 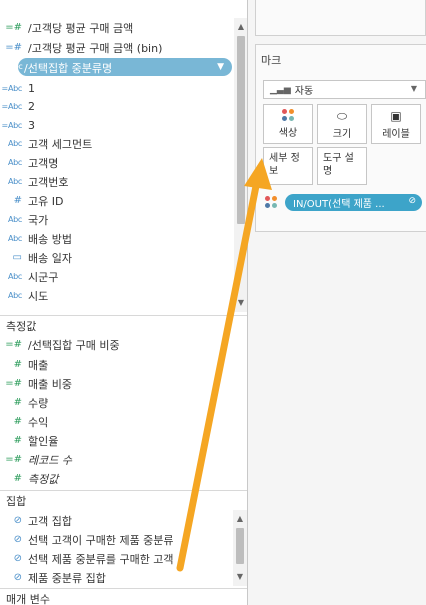 What do you see at coordinates (68, 68) in the screenshot?
I see `field-label: /선택집합 중분류명` at bounding box center [68, 68].